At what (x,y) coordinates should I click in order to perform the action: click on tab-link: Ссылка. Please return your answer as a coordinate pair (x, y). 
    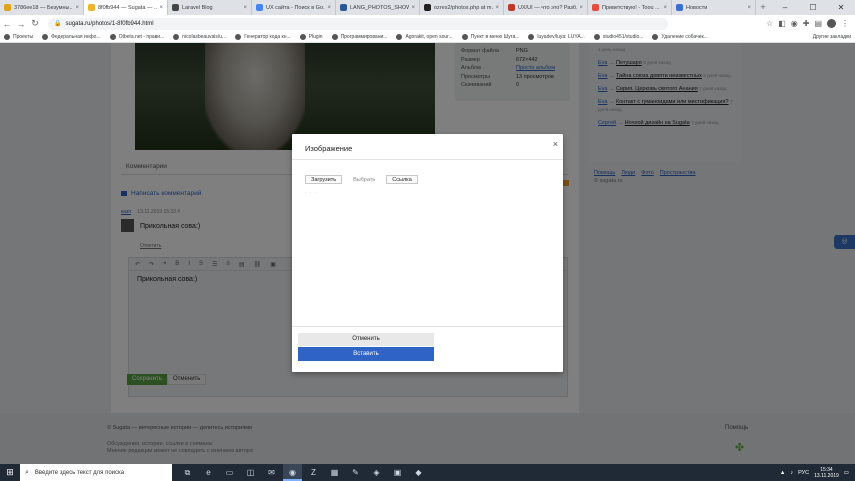
    Looking at the image, I should click on (402, 179).